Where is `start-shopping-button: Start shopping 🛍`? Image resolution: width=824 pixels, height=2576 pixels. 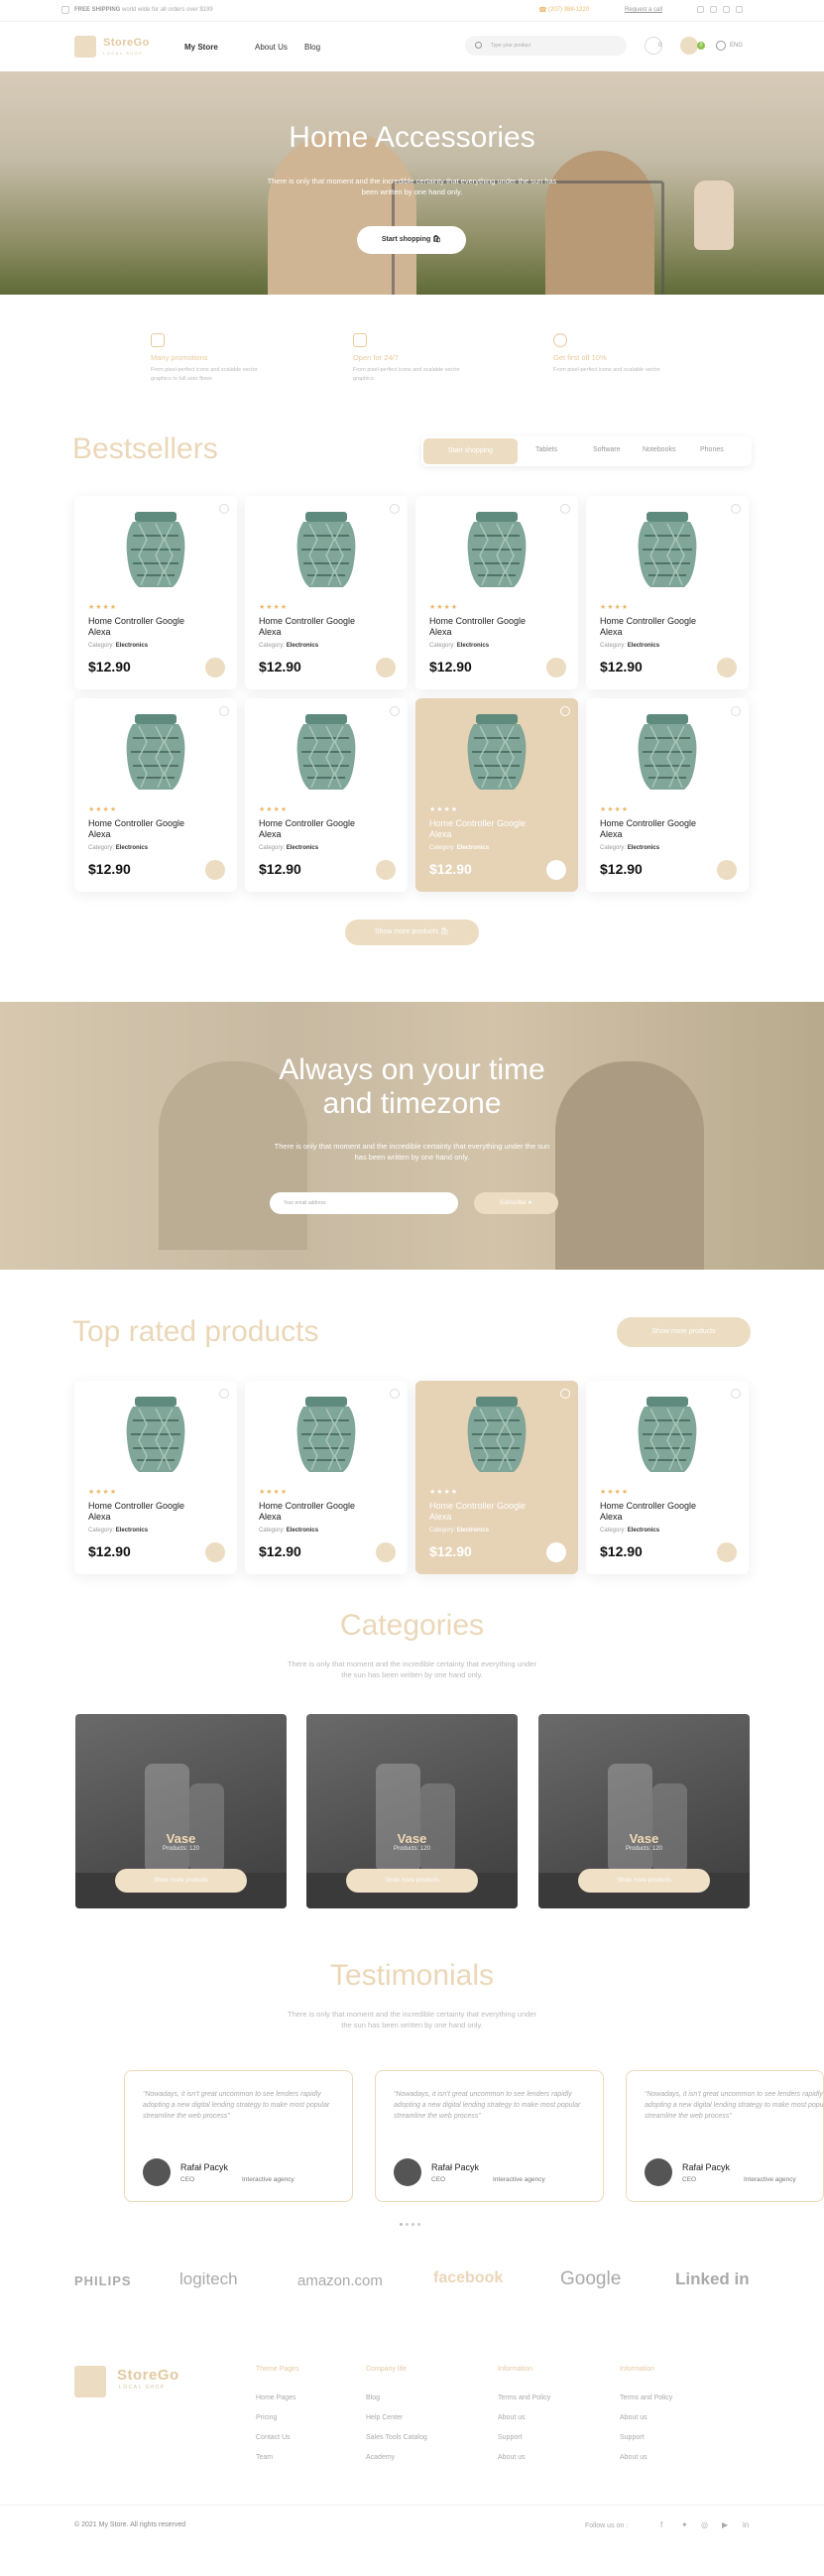 start-shopping-button: Start shopping 🛍 is located at coordinates (411, 240).